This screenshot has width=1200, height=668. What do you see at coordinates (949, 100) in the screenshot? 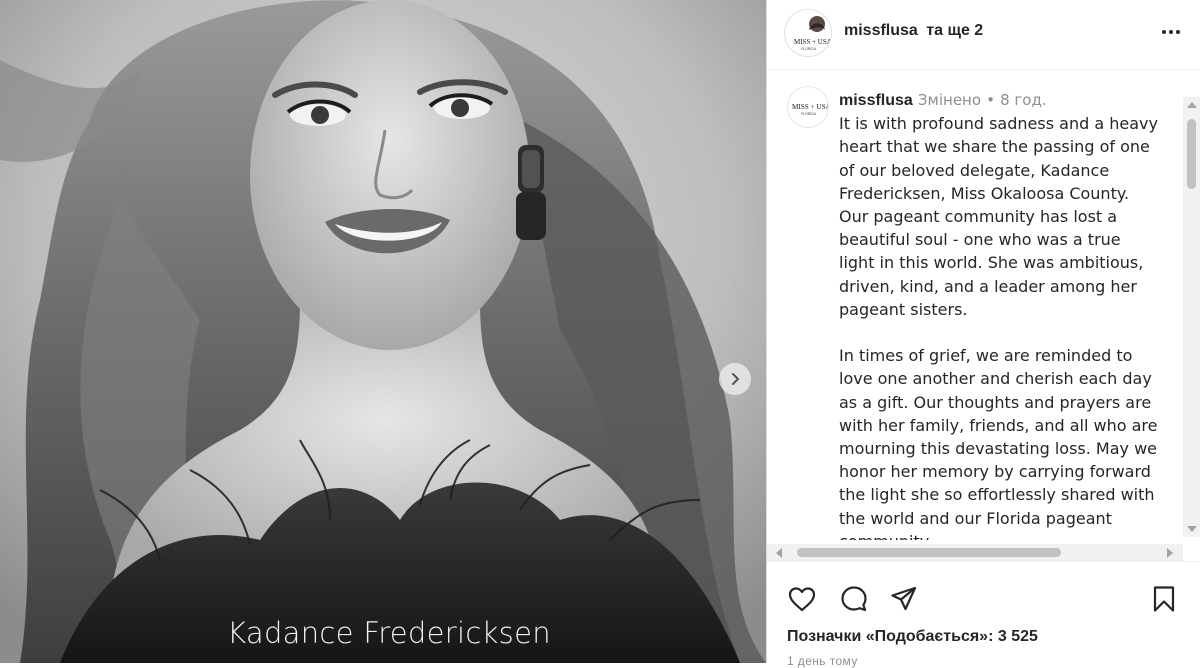
I see `edited-label: Змінено` at bounding box center [949, 100].